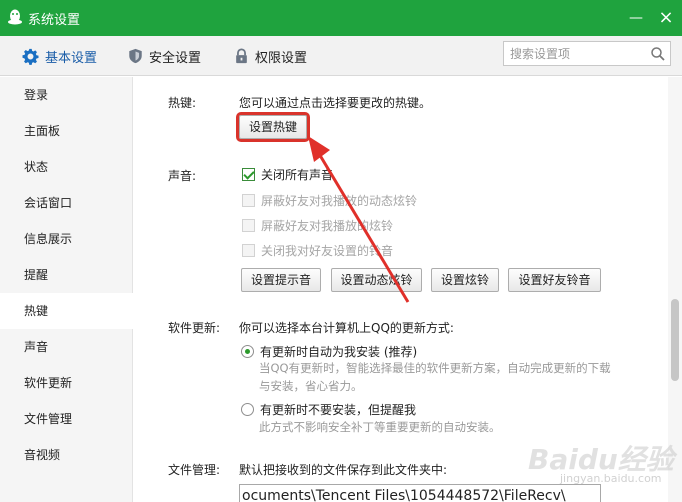 Image resolution: width=682 pixels, height=502 pixels. I want to click on radio-notify-only: 有更新时不要安装，但提醒我, so click(328, 409).